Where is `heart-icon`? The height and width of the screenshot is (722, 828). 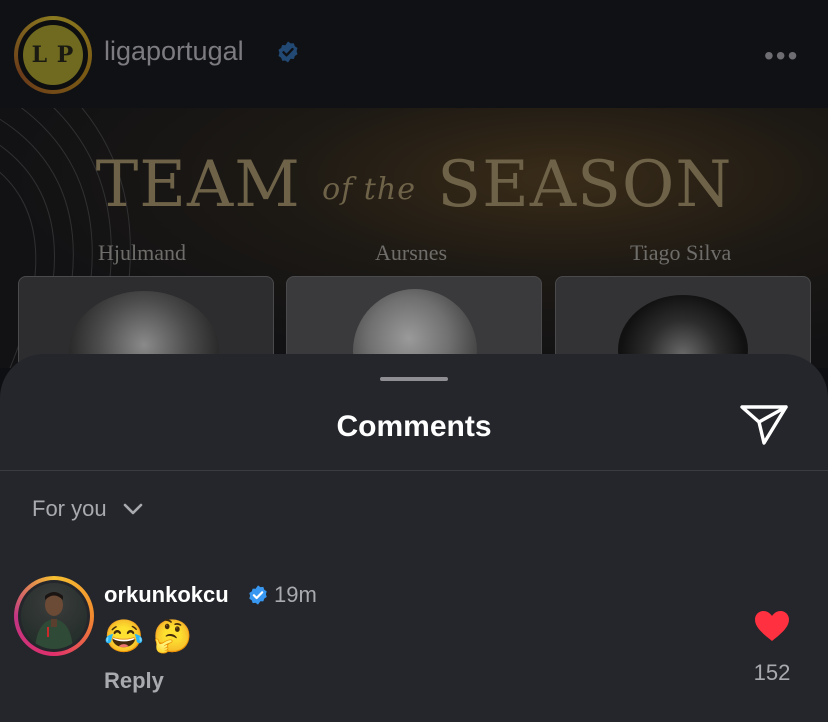 heart-icon is located at coordinates (772, 626).